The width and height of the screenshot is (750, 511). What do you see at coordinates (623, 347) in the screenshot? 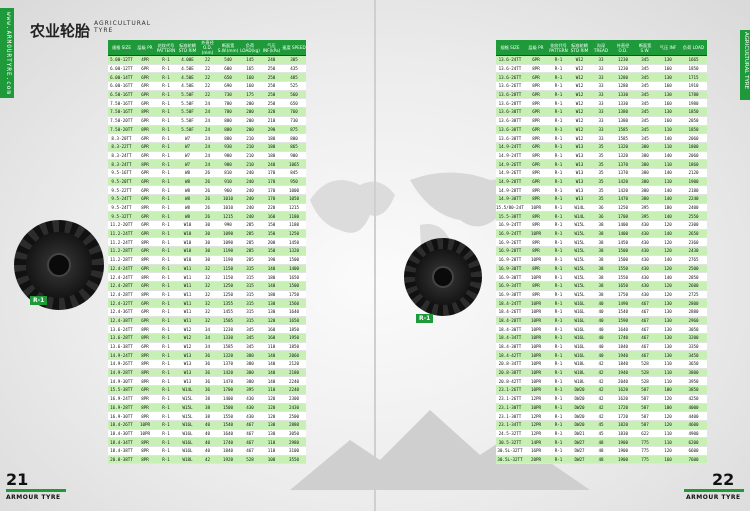
I see `table-cell: 1840` at bounding box center [623, 347].